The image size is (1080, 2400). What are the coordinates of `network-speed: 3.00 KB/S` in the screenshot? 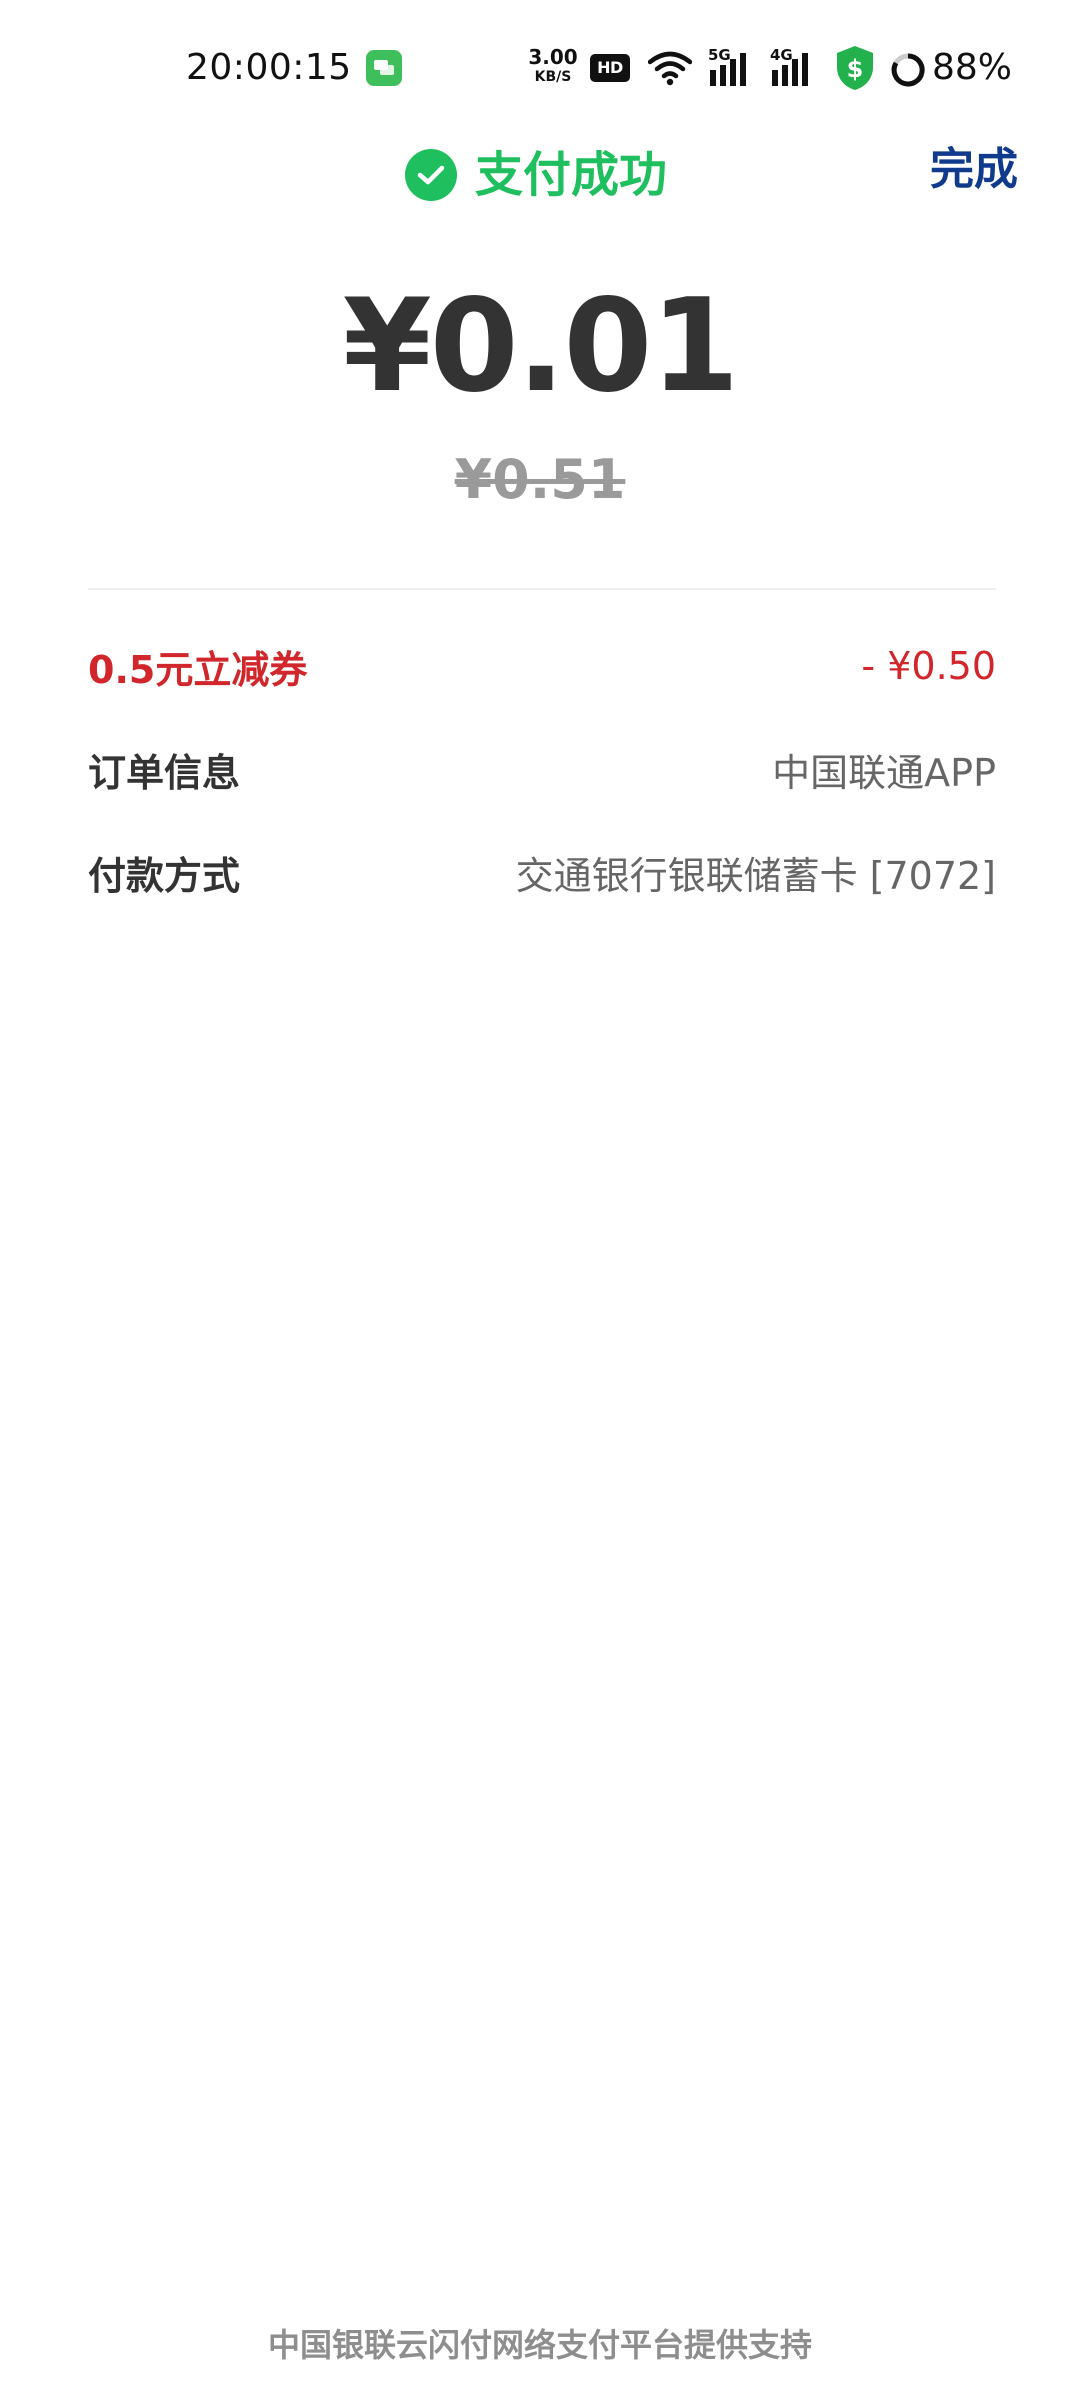 It's located at (553, 69).